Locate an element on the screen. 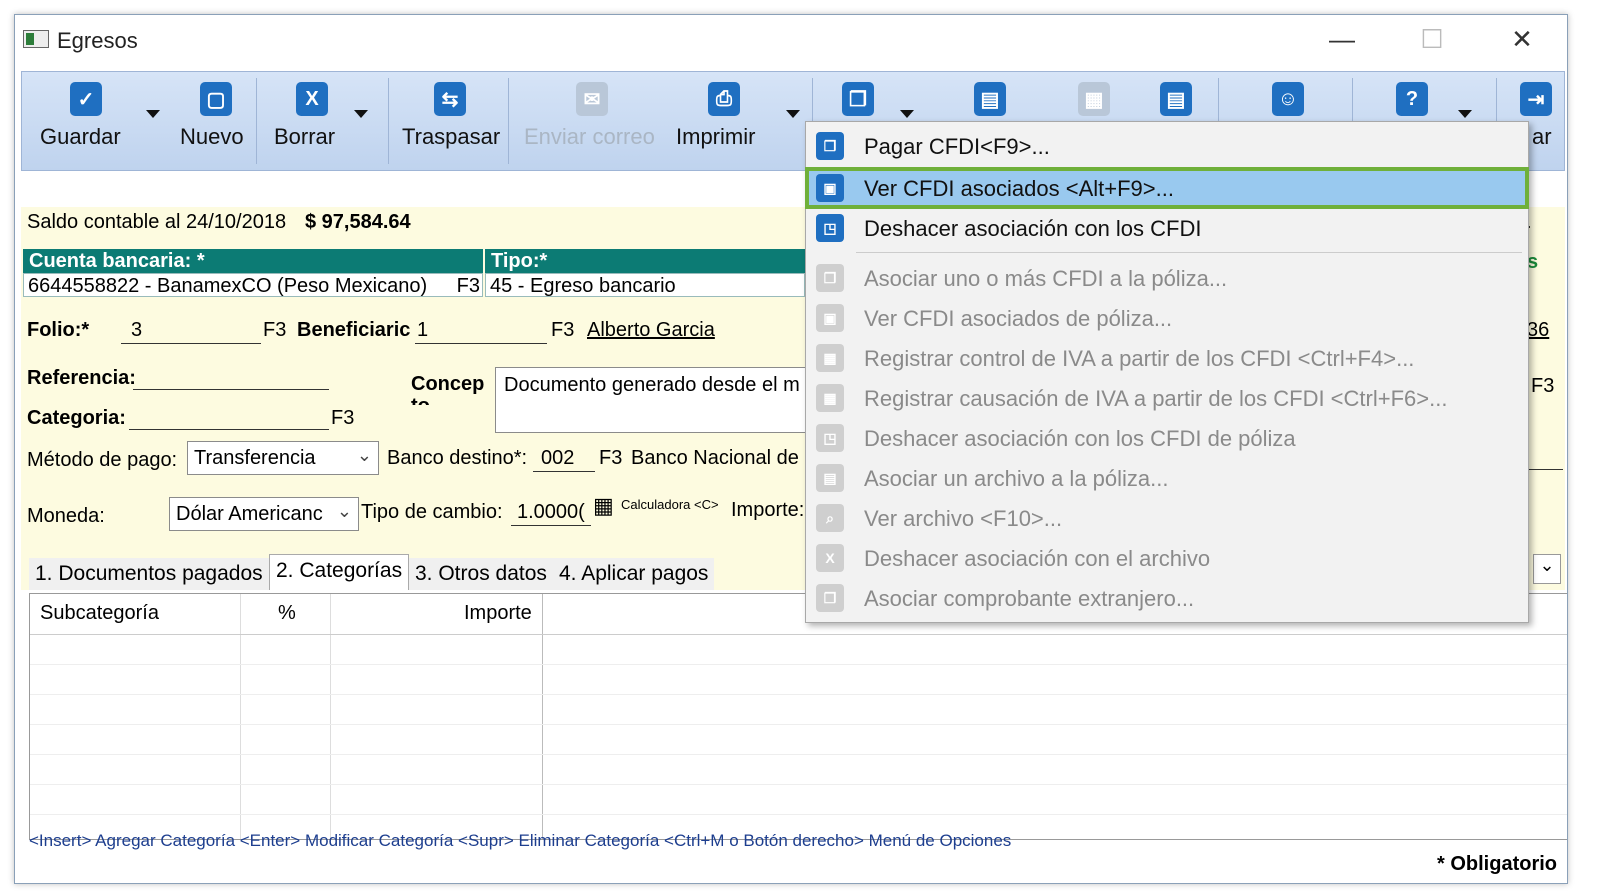 Image resolution: width=1599 pixels, height=892 pixels. categoria-f3: F3 is located at coordinates (342, 418).